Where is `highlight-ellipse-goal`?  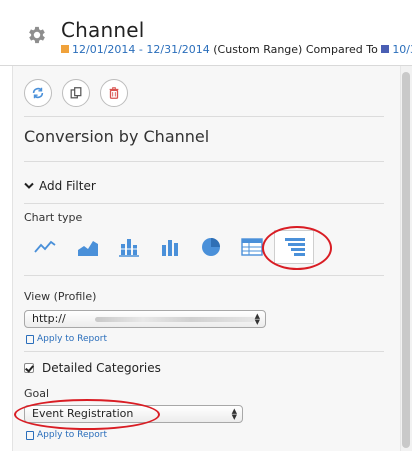
highlight-ellipse-goal is located at coordinates (87, 414).